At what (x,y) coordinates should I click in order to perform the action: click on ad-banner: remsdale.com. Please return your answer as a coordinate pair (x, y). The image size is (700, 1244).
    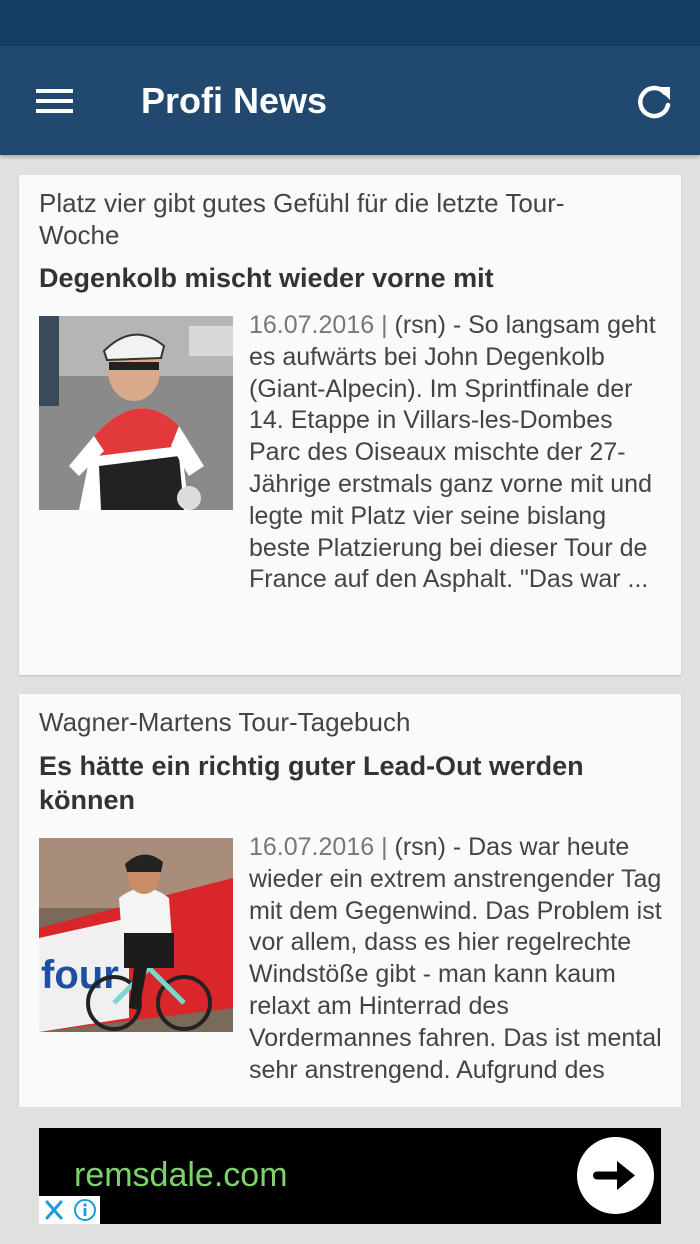
    Looking at the image, I should click on (350, 1176).